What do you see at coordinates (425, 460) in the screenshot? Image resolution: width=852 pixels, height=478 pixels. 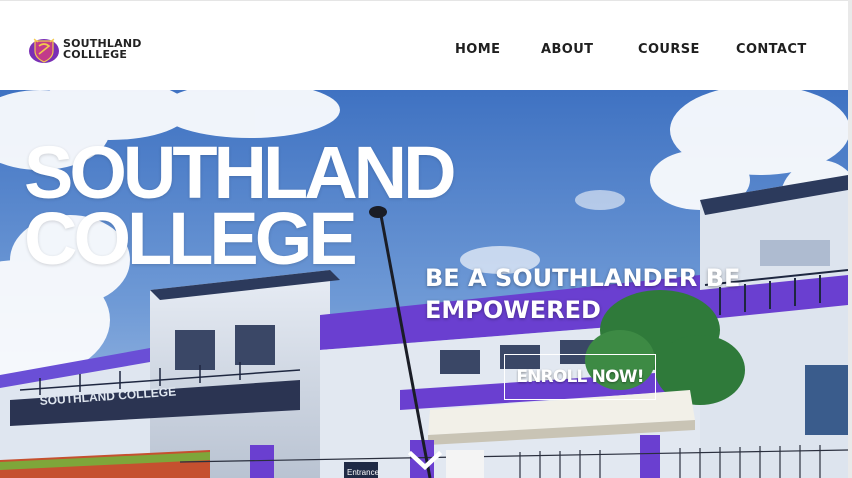 I see `chevron-down-icon` at bounding box center [425, 460].